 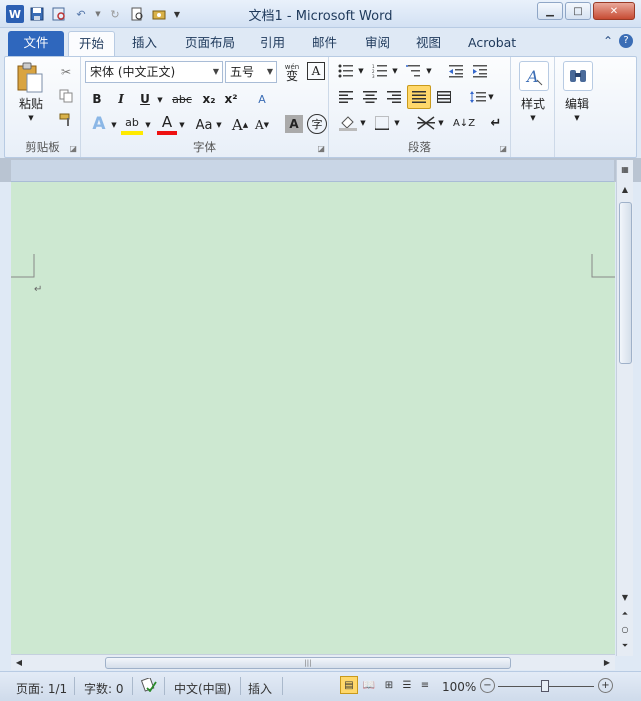 What do you see at coordinates (292, 72) in the screenshot?
I see `phonetic-guide-button: wén 变` at bounding box center [292, 72].